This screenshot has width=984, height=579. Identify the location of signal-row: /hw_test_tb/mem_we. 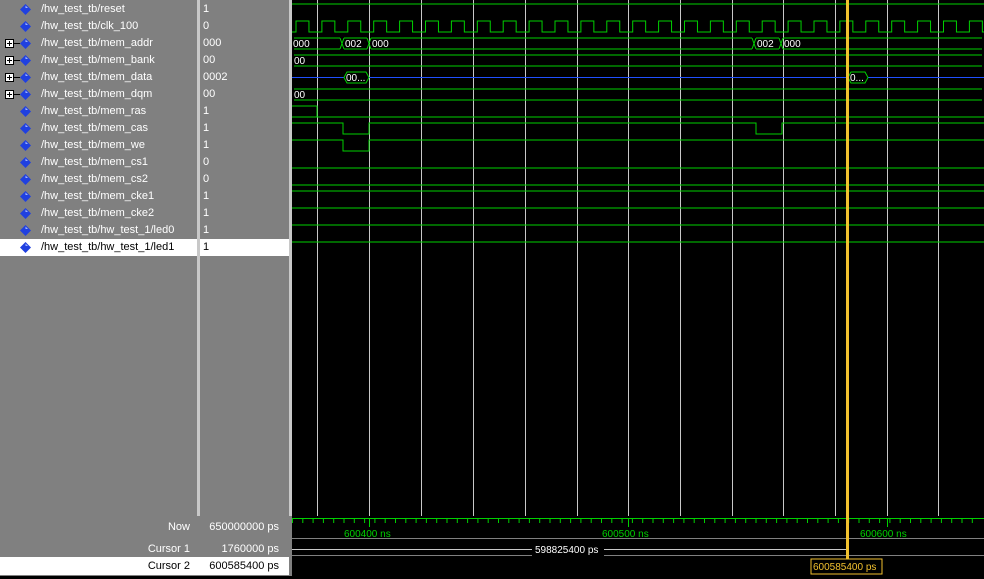
(98, 145).